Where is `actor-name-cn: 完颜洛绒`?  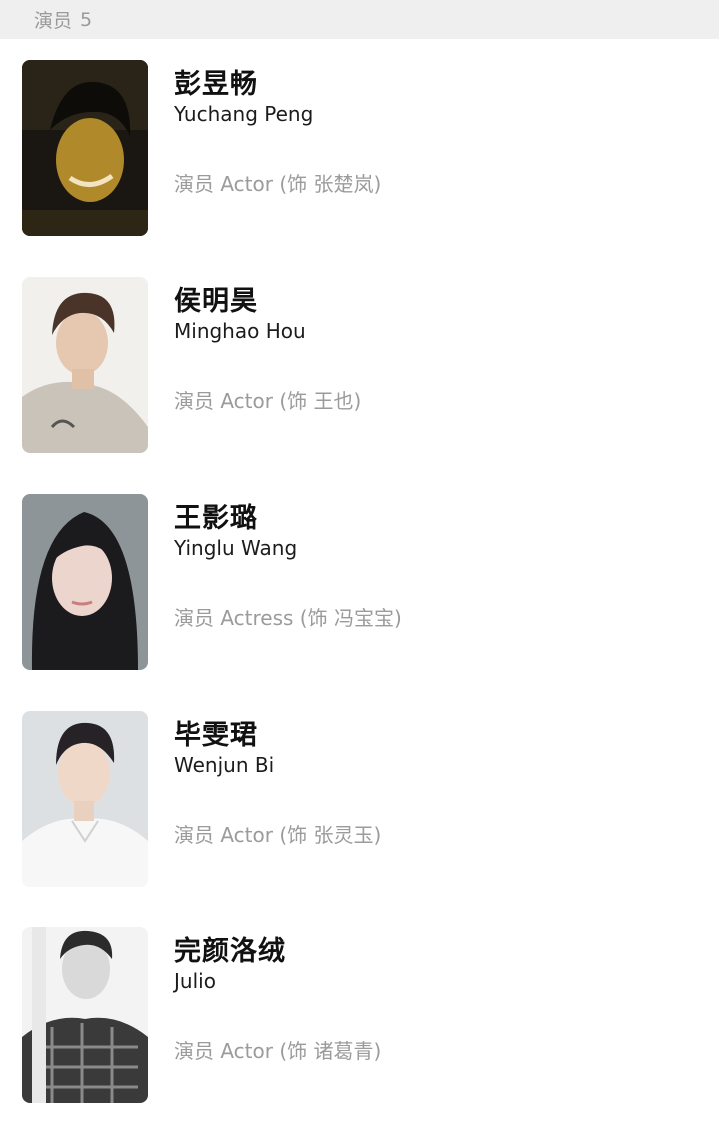 actor-name-cn: 完颜洛绒 is located at coordinates (230, 951).